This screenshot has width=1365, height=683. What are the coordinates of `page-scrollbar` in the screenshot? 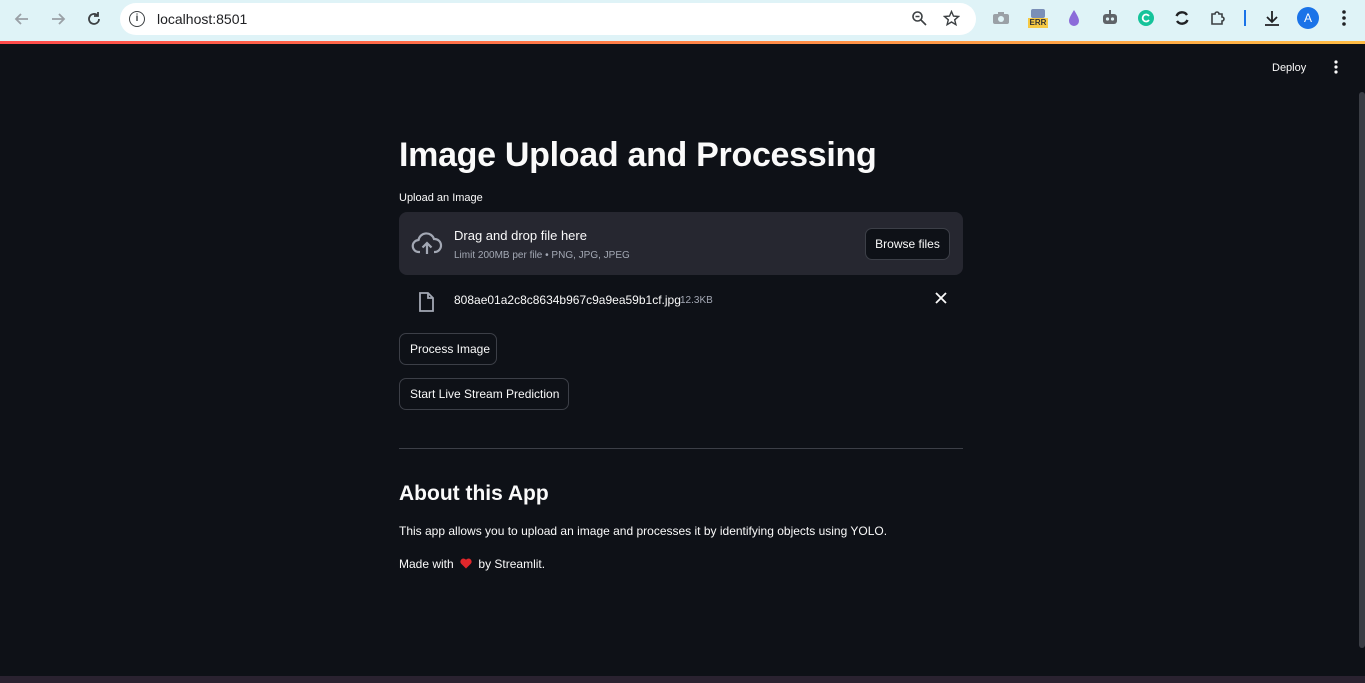 It's located at (1362, 370).